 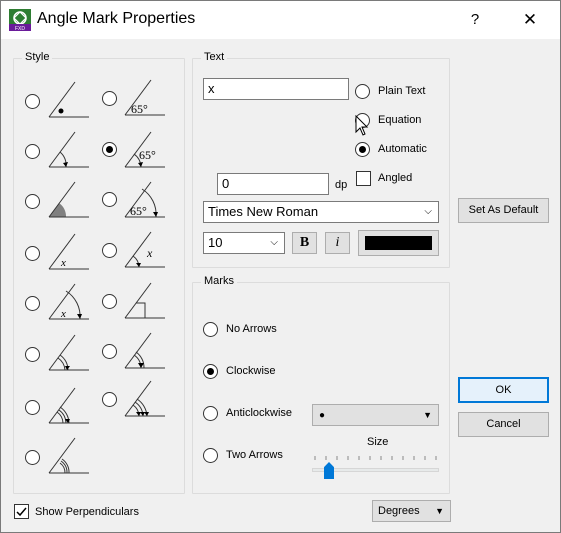 What do you see at coordinates (402, 149) in the screenshot?
I see `automatic-label: Automatic` at bounding box center [402, 149].